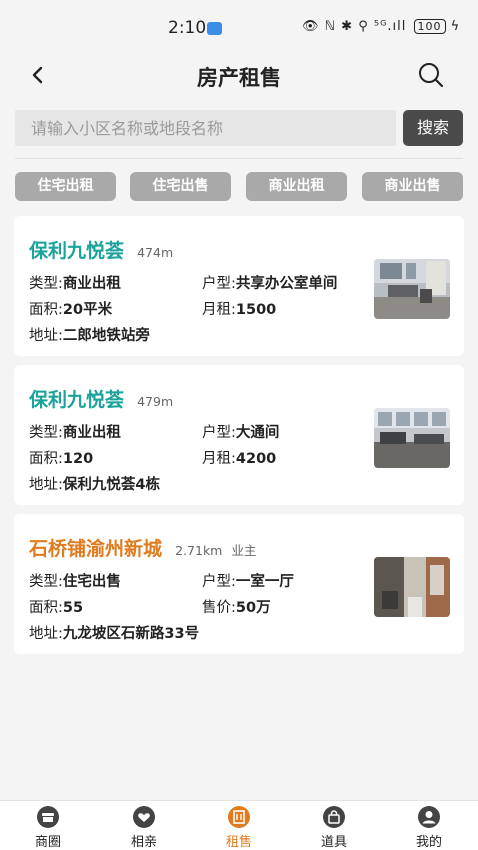  I want to click on user-icon, so click(429, 817).